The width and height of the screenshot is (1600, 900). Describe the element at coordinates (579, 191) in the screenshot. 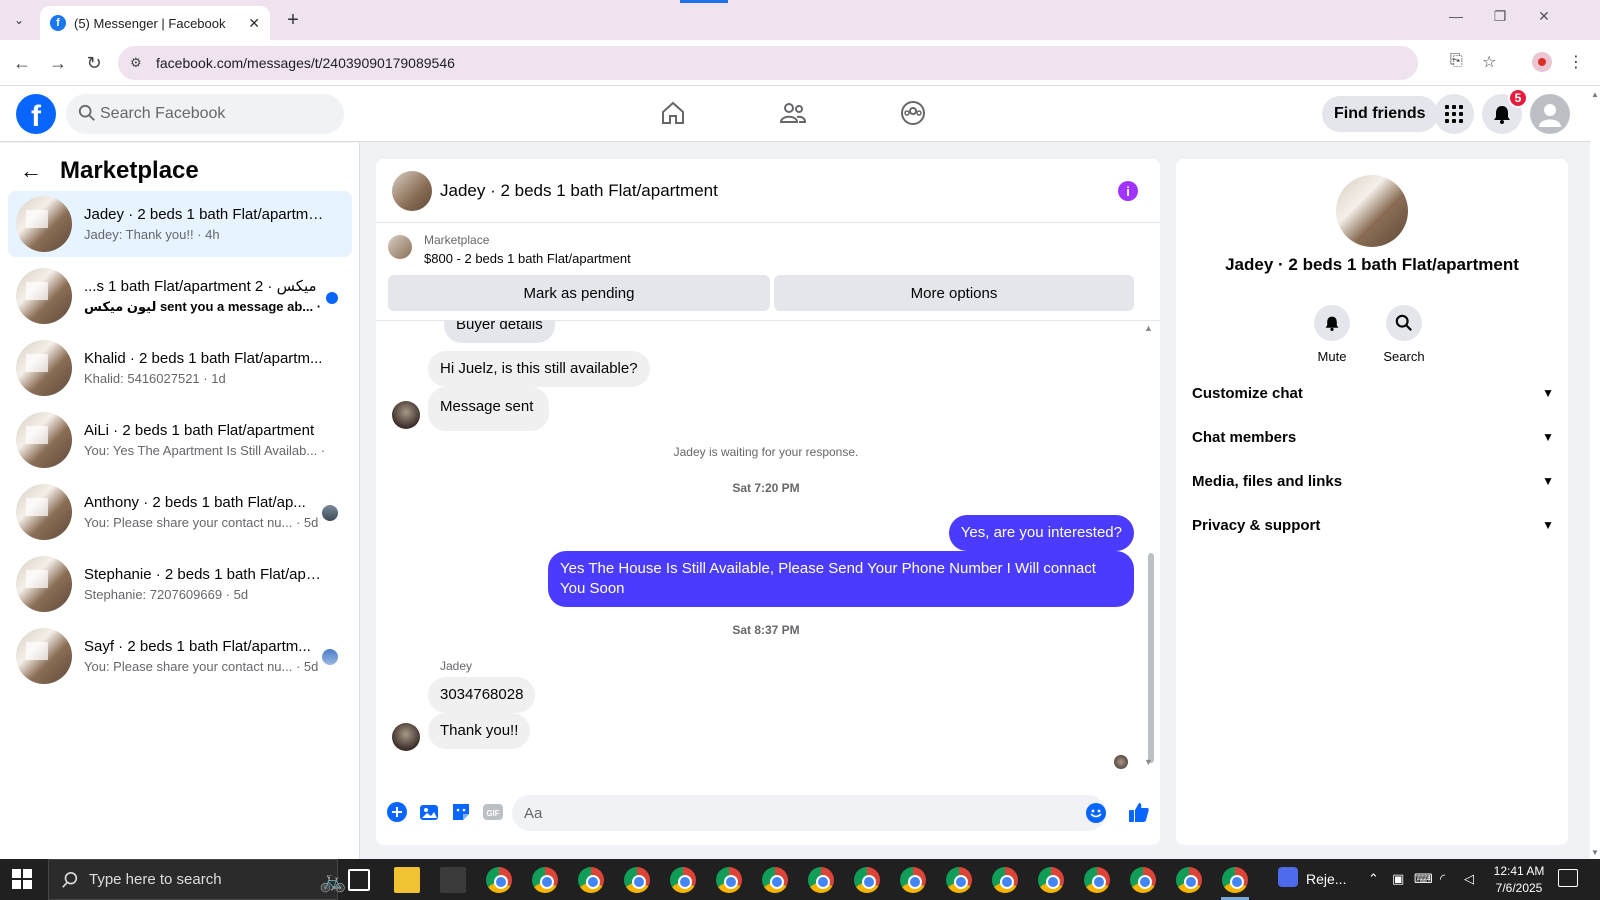

I see `chat-title: Jadey · 2 beds 1 bath Flat/apartment` at that location.